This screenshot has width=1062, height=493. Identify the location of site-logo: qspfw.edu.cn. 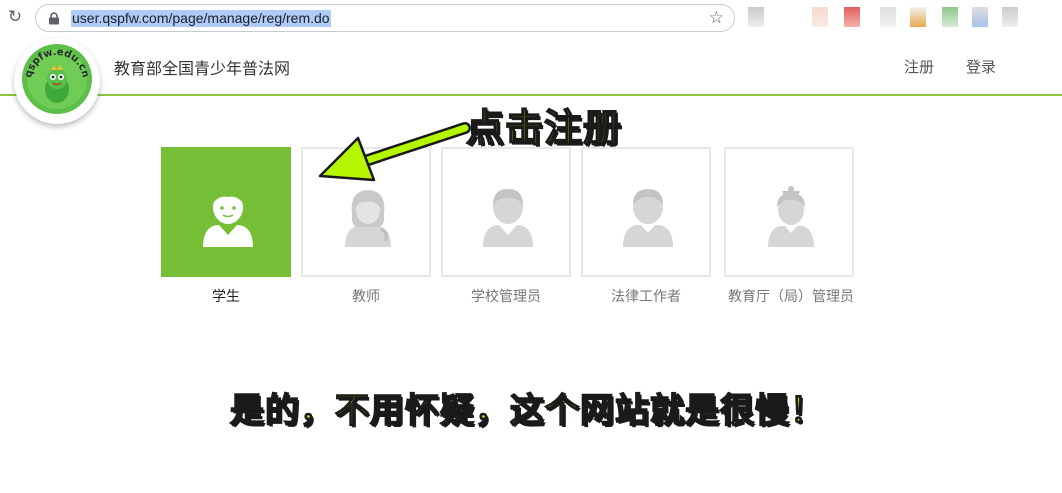
(57, 81).